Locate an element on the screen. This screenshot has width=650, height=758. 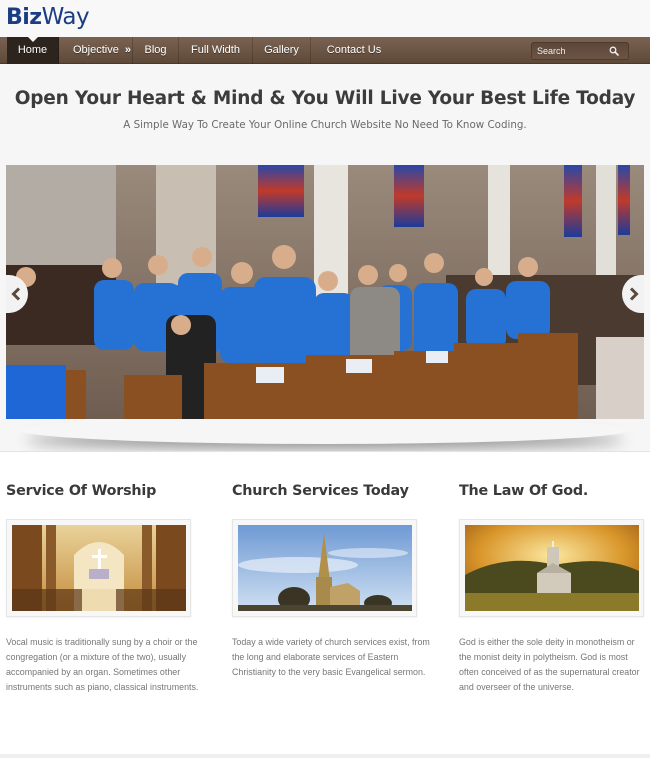
site-logo: BizWay is located at coordinates (48, 17).